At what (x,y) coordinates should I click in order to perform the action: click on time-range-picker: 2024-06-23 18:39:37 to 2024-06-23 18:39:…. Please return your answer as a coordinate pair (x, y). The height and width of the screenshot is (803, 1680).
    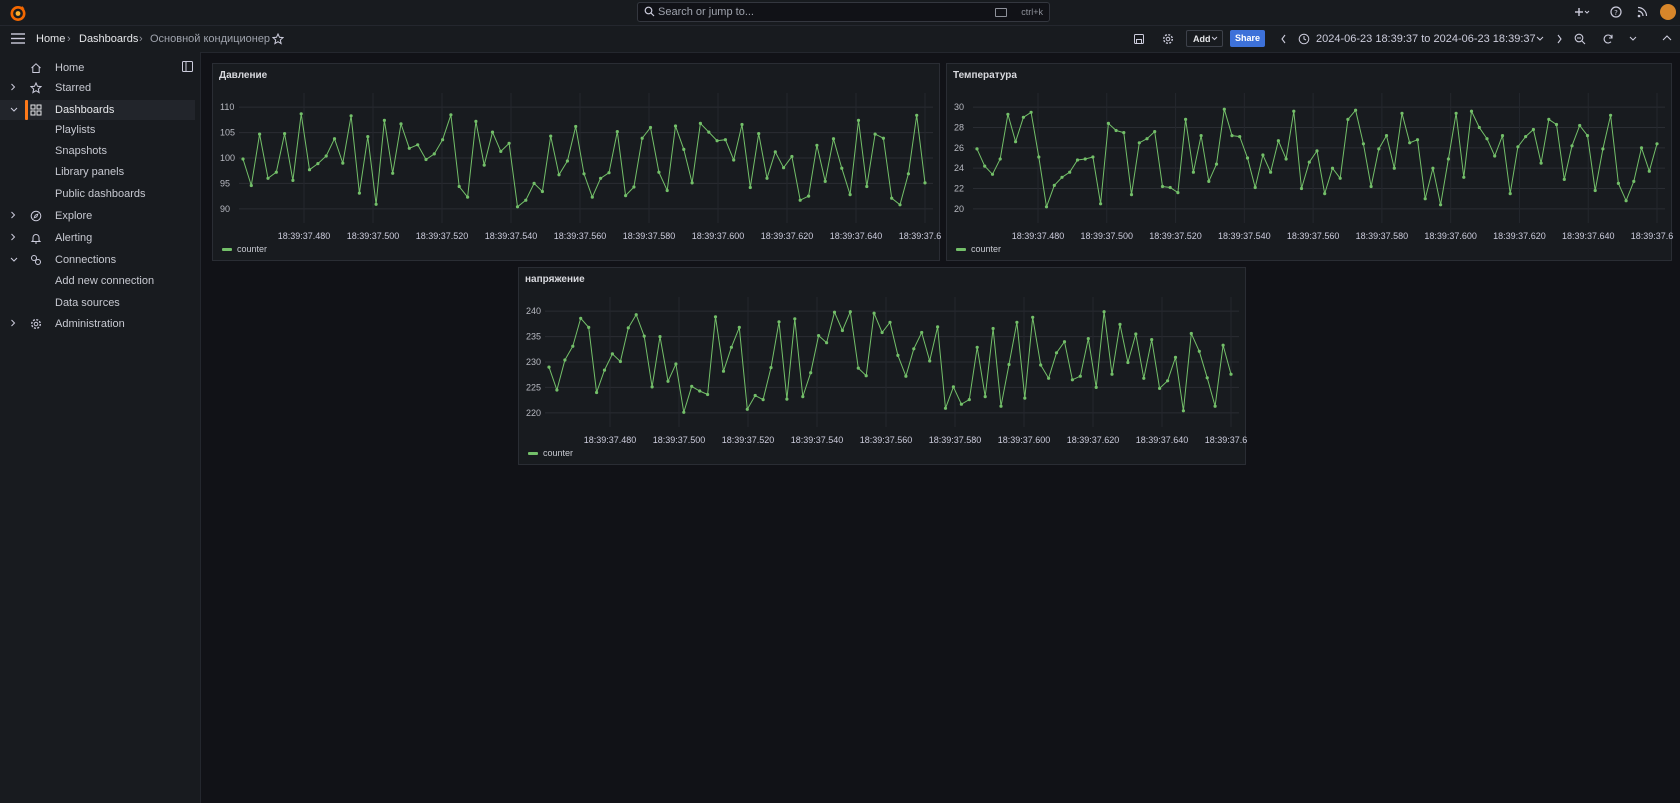
    Looking at the image, I should click on (1426, 40).